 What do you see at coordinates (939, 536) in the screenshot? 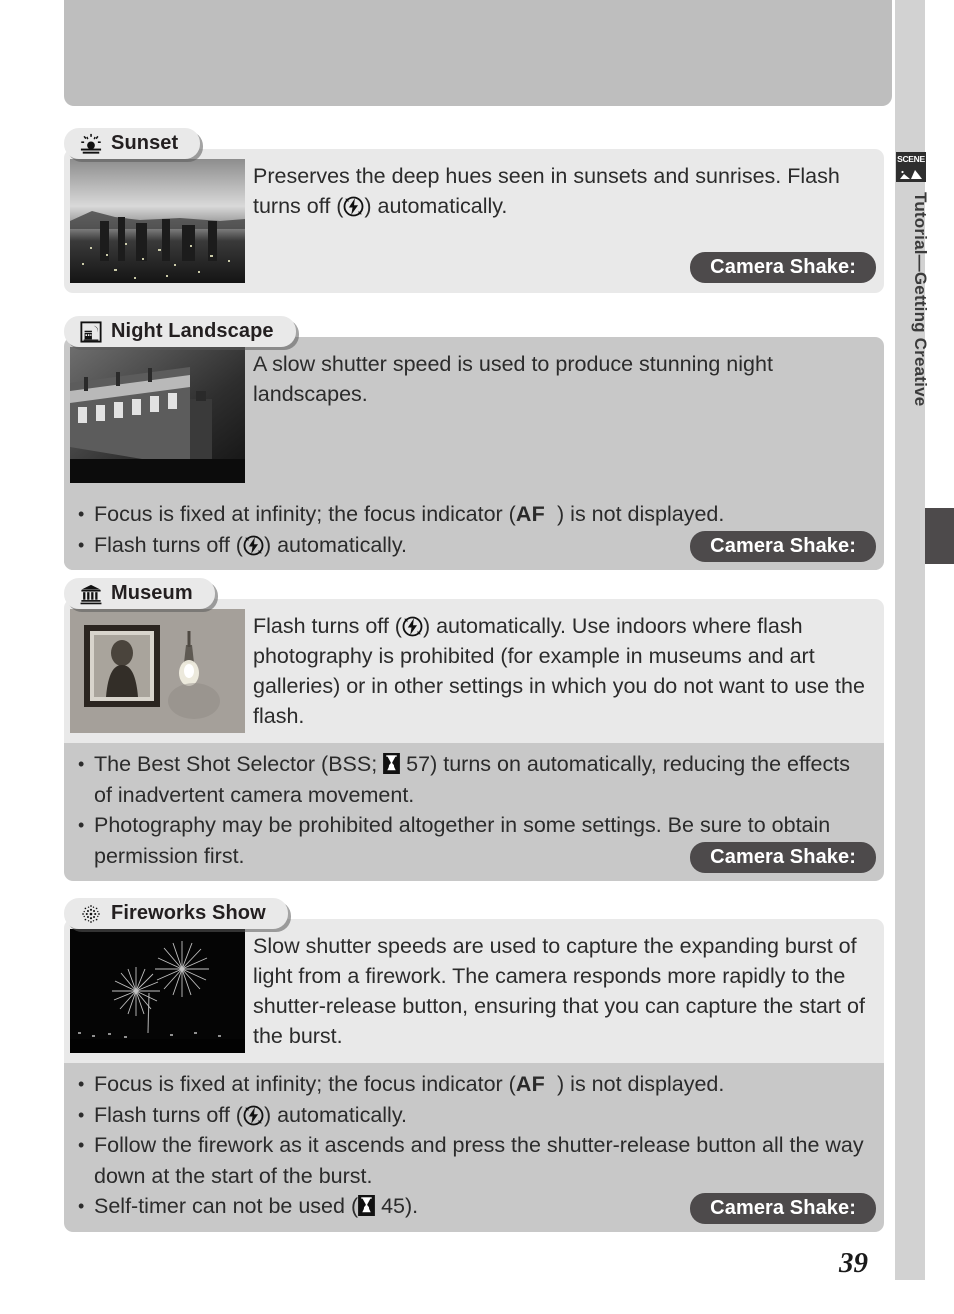
I see `side-tab-active-marker` at bounding box center [939, 536].